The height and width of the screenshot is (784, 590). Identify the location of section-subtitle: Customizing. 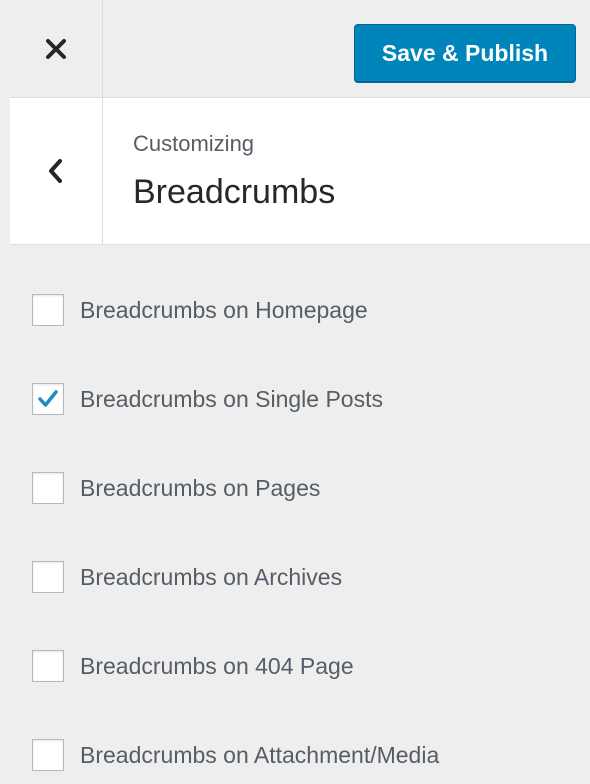
(194, 143).